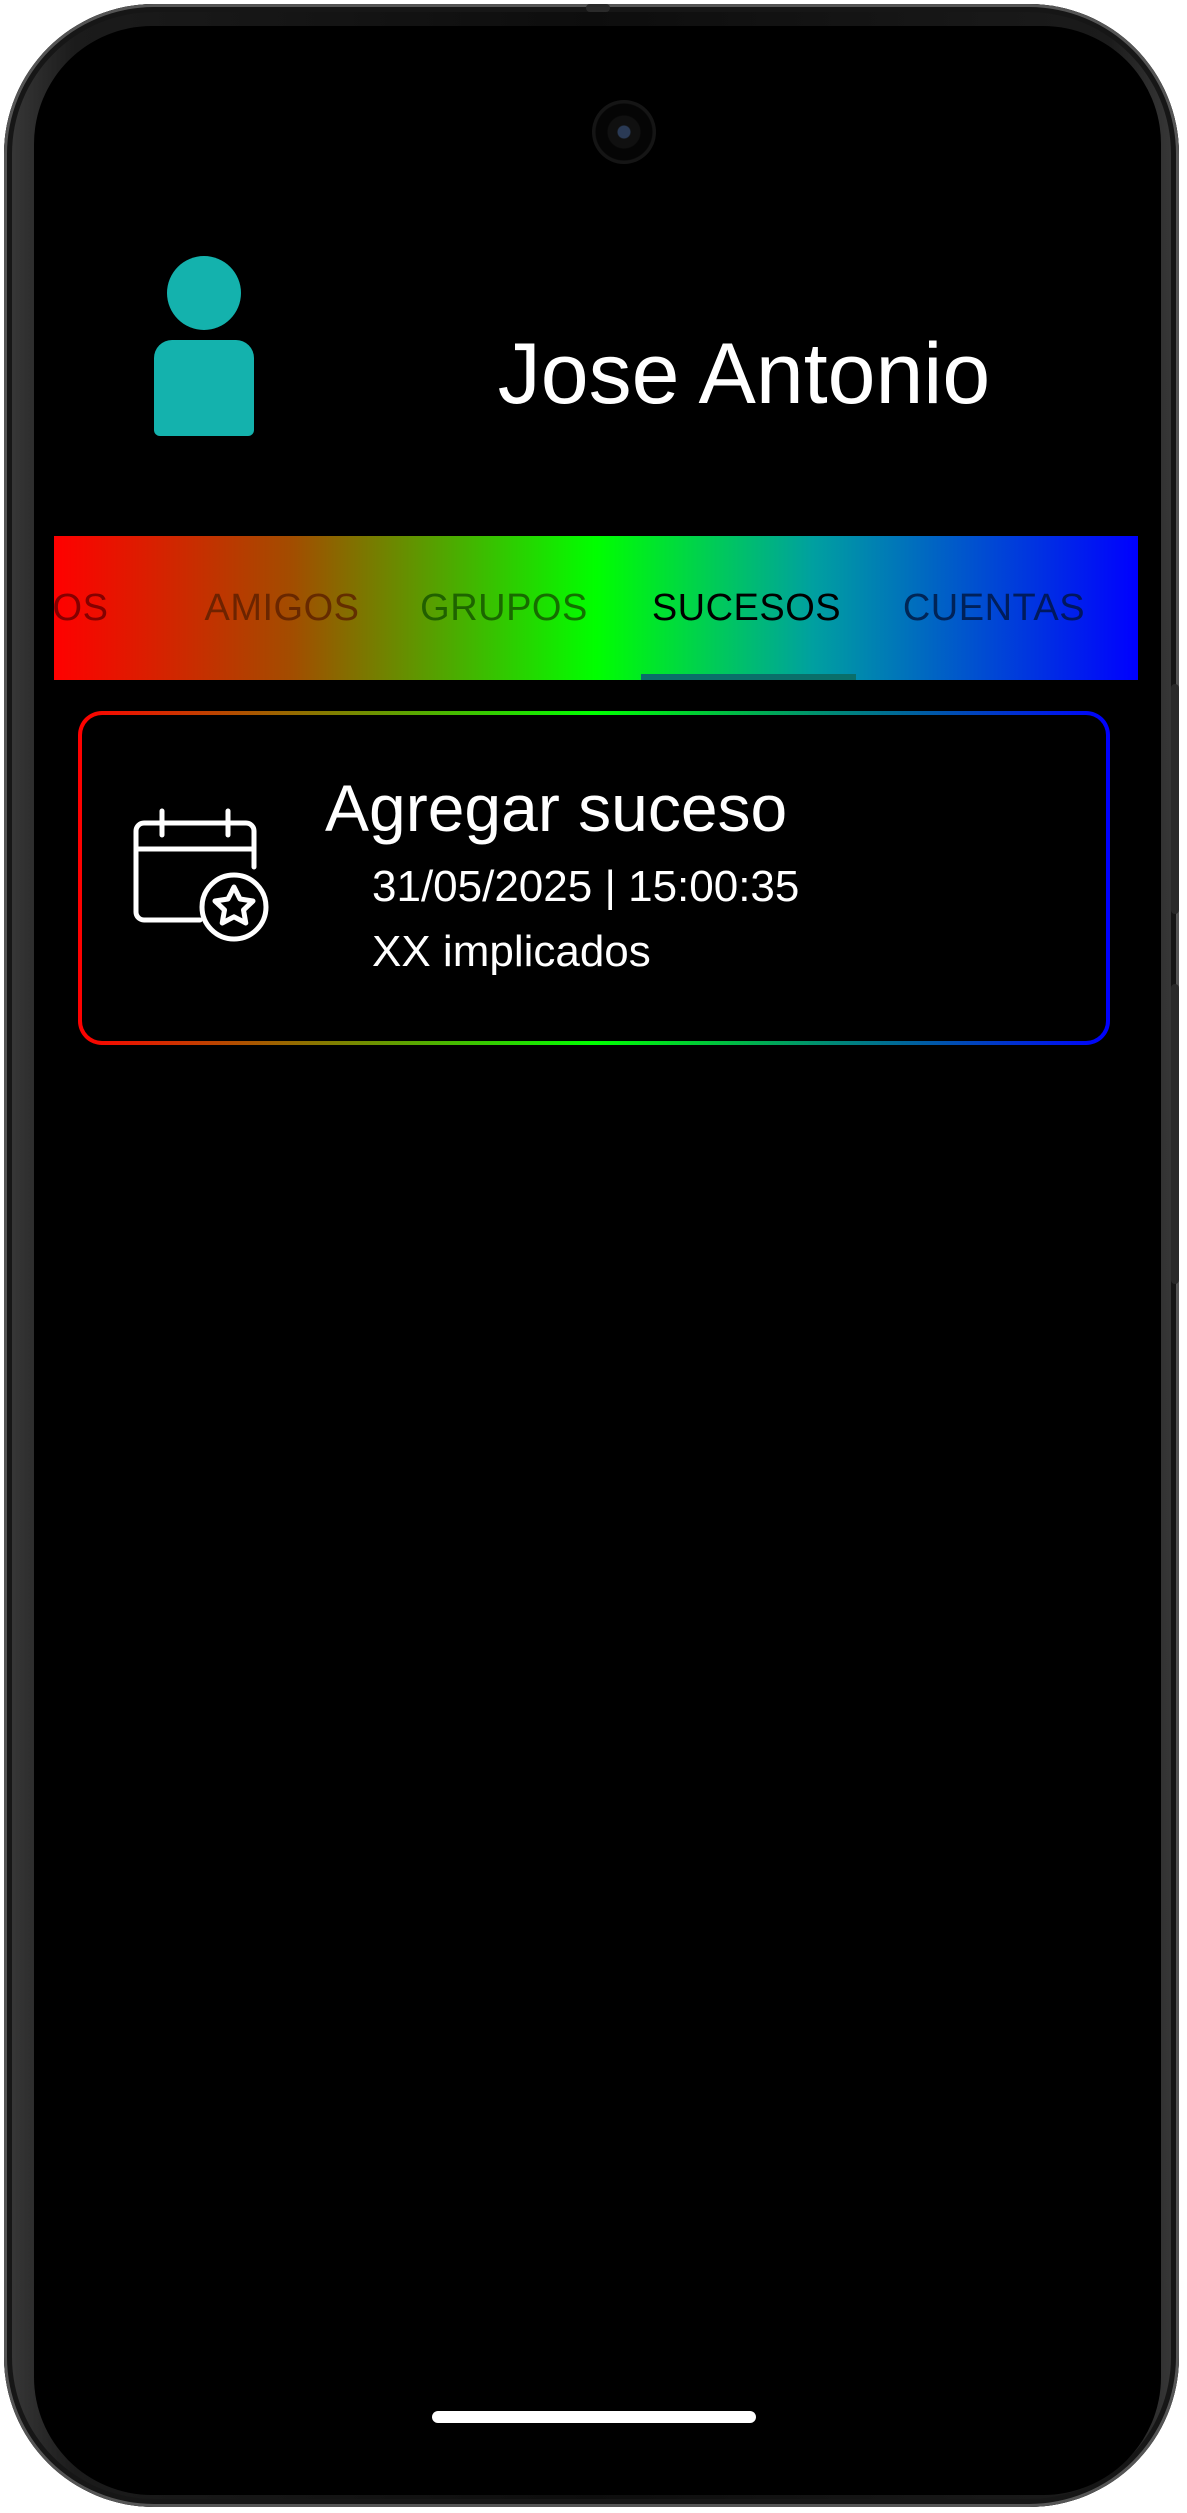 The image size is (1187, 2513). I want to click on tab-sucesos: SUCESOS, so click(746, 608).